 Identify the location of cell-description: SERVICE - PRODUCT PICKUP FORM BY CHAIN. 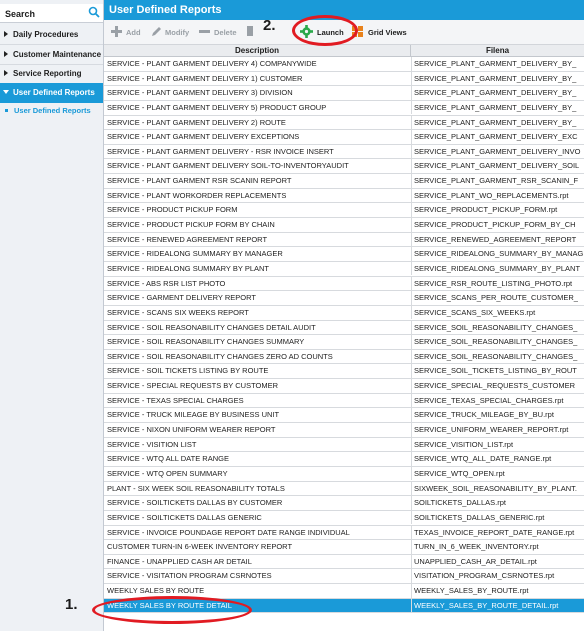
(191, 225).